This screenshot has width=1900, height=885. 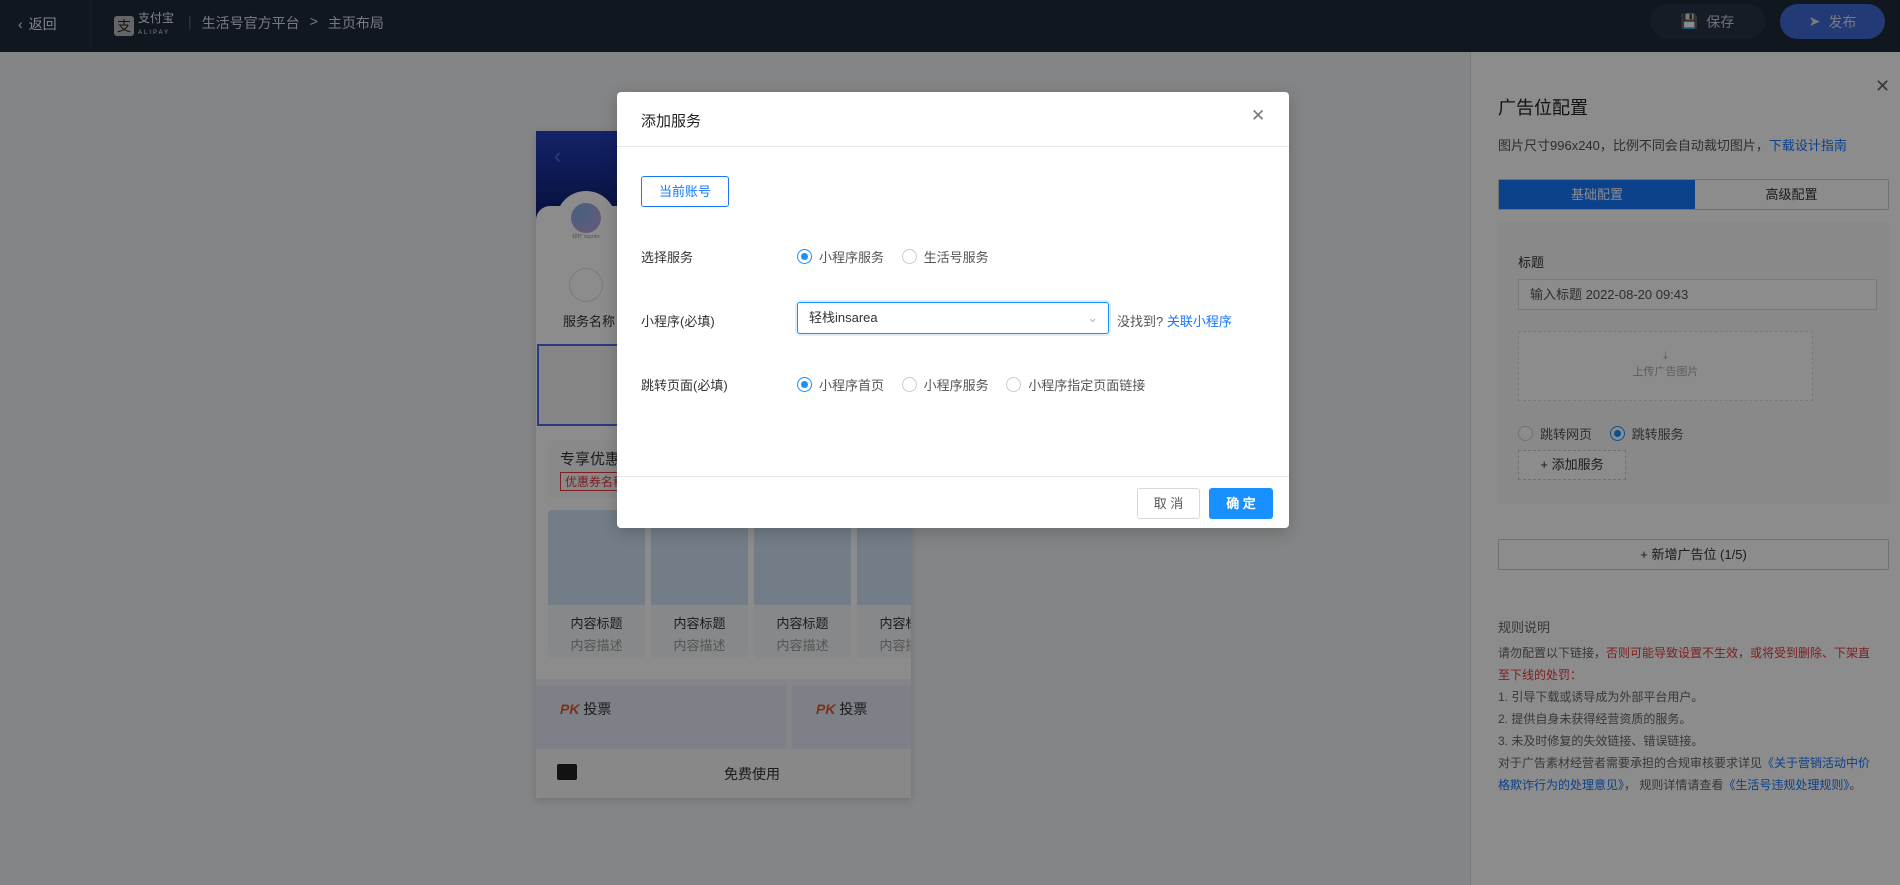 What do you see at coordinates (1241, 503) in the screenshot?
I see `confirm-button: 确 定` at bounding box center [1241, 503].